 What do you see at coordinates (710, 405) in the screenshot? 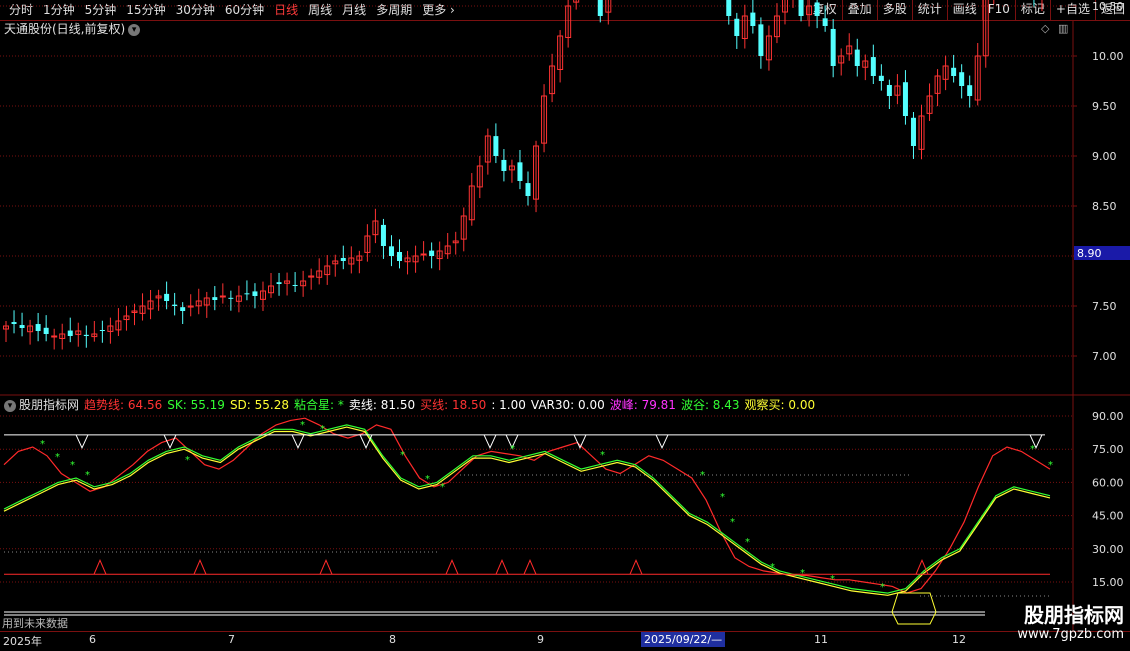
I see `indicator-value-9: 波谷: 8.43` at bounding box center [710, 405].